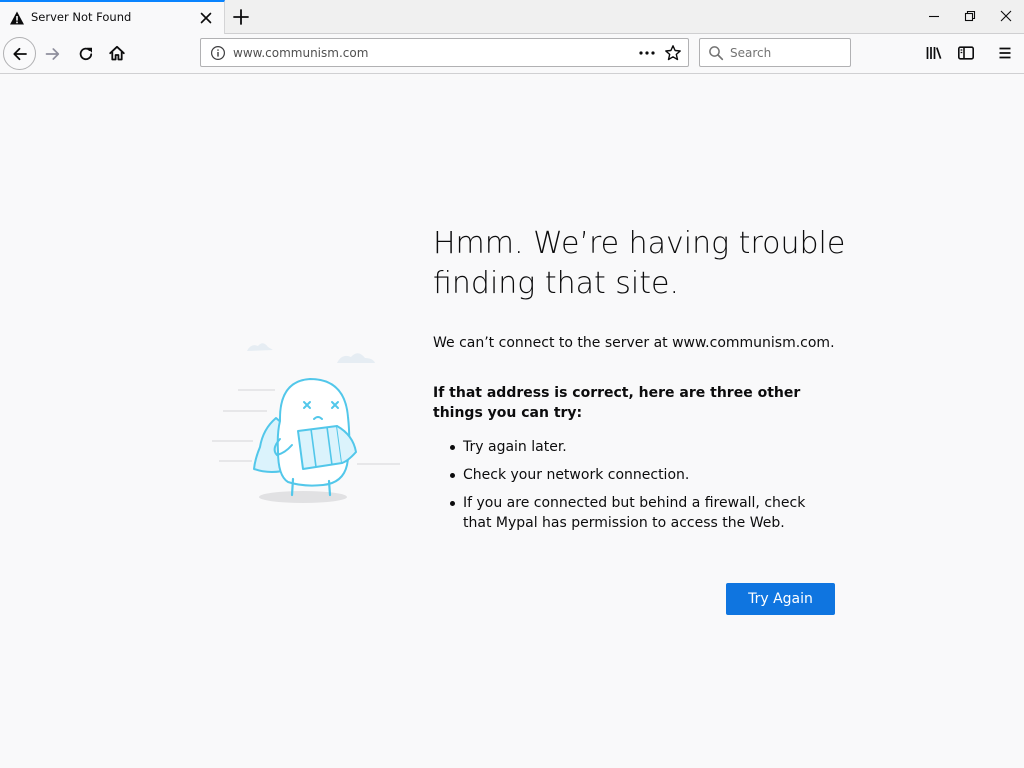 The height and width of the screenshot is (768, 1024). I want to click on navigation-toolbar: www.communism.com, so click(512, 54).